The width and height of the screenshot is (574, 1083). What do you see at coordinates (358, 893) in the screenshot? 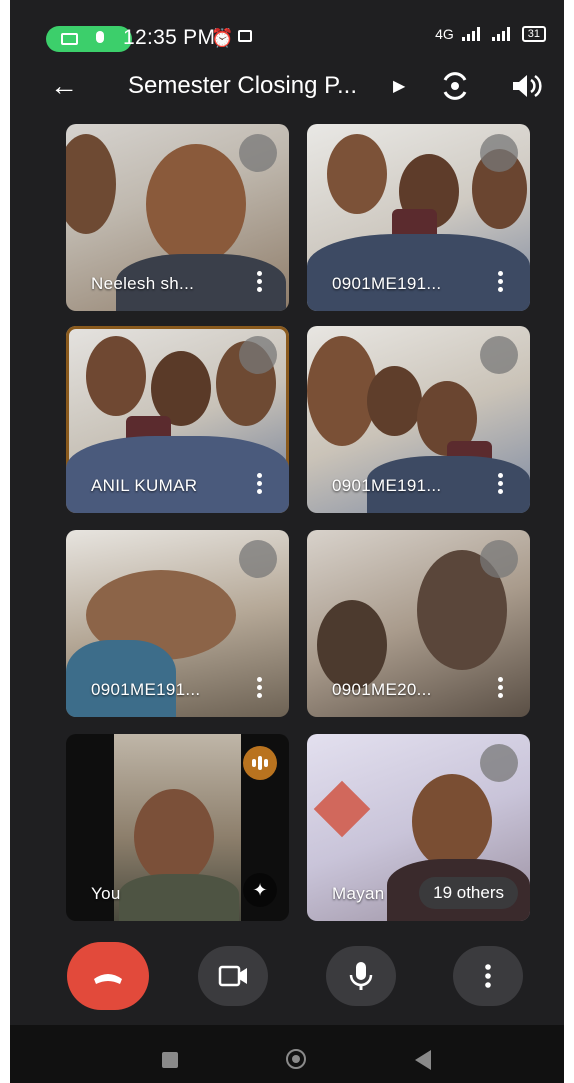
I see `participant-name: Mayan` at bounding box center [358, 893].